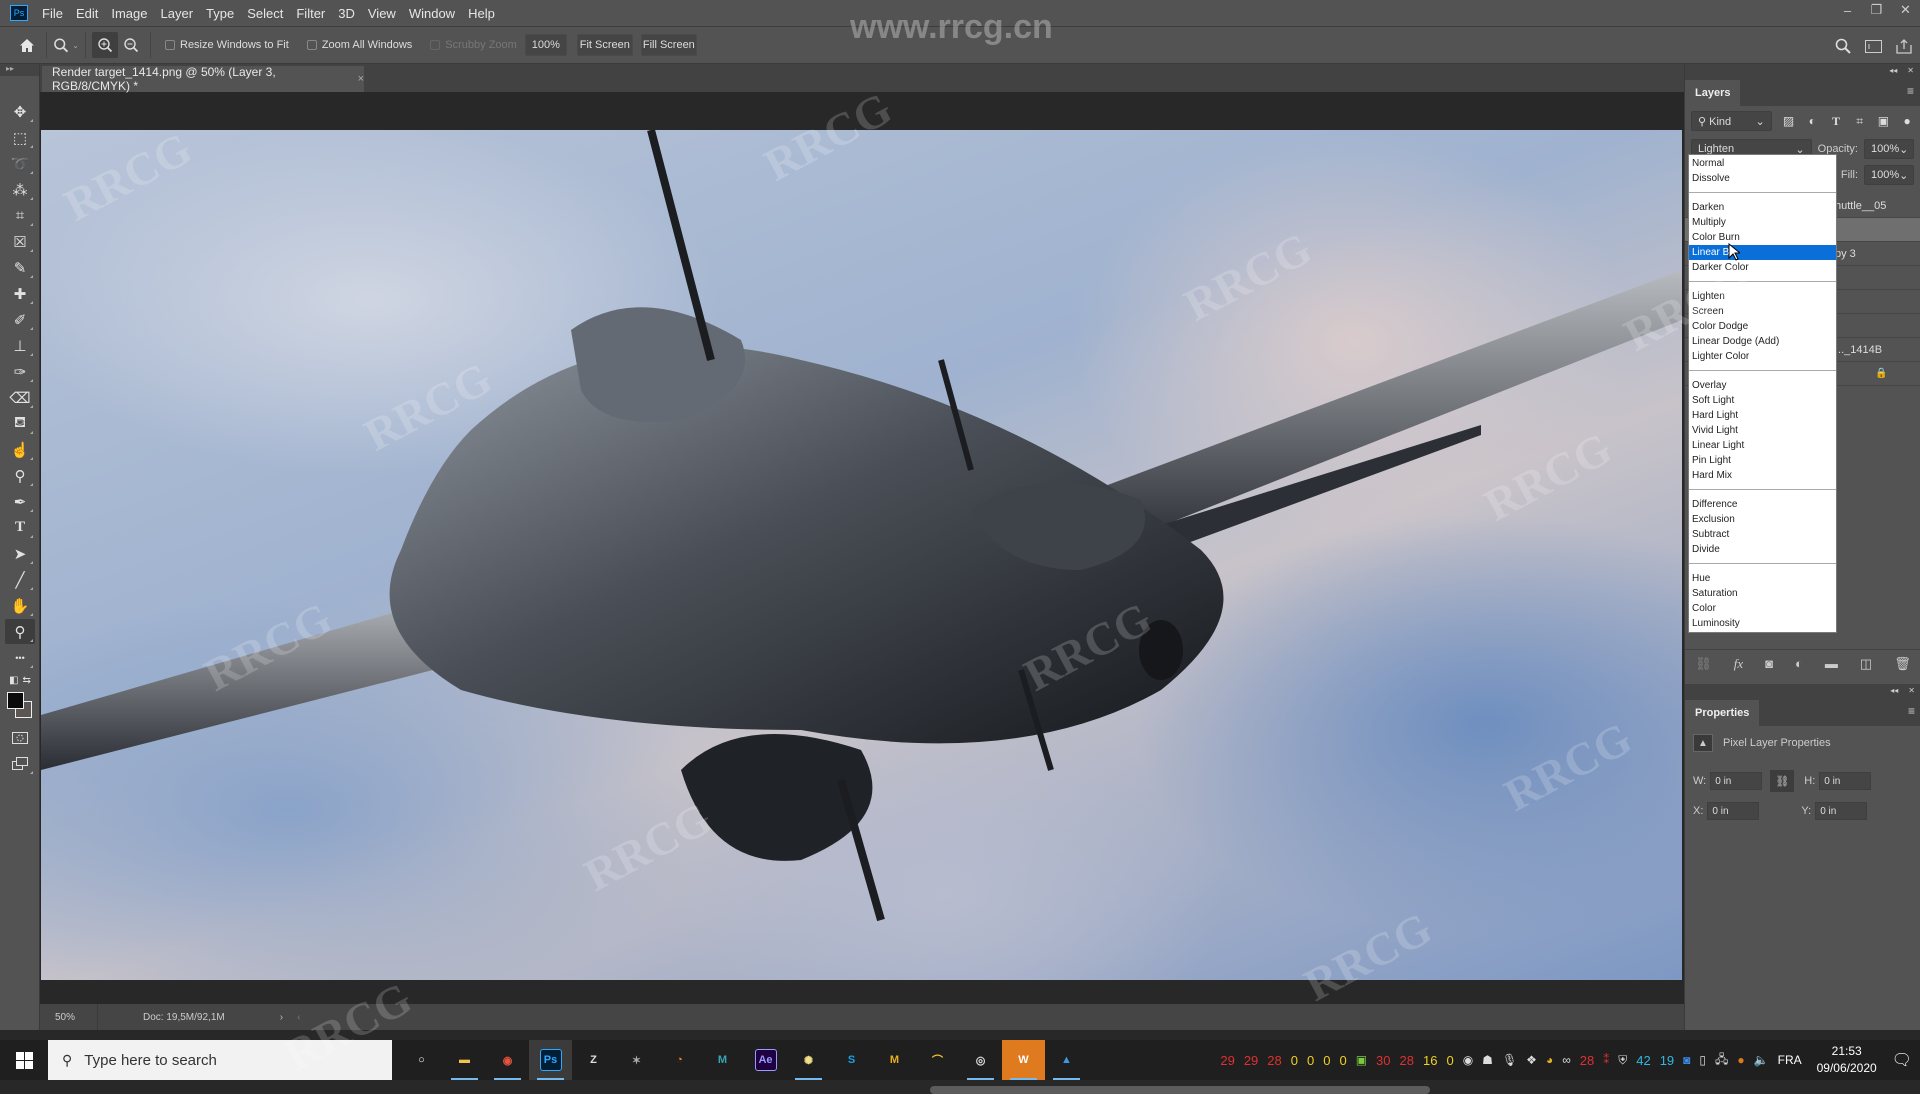 This screenshot has height=1094, width=1920. What do you see at coordinates (1904, 46) in the screenshot?
I see `share-icon` at bounding box center [1904, 46].